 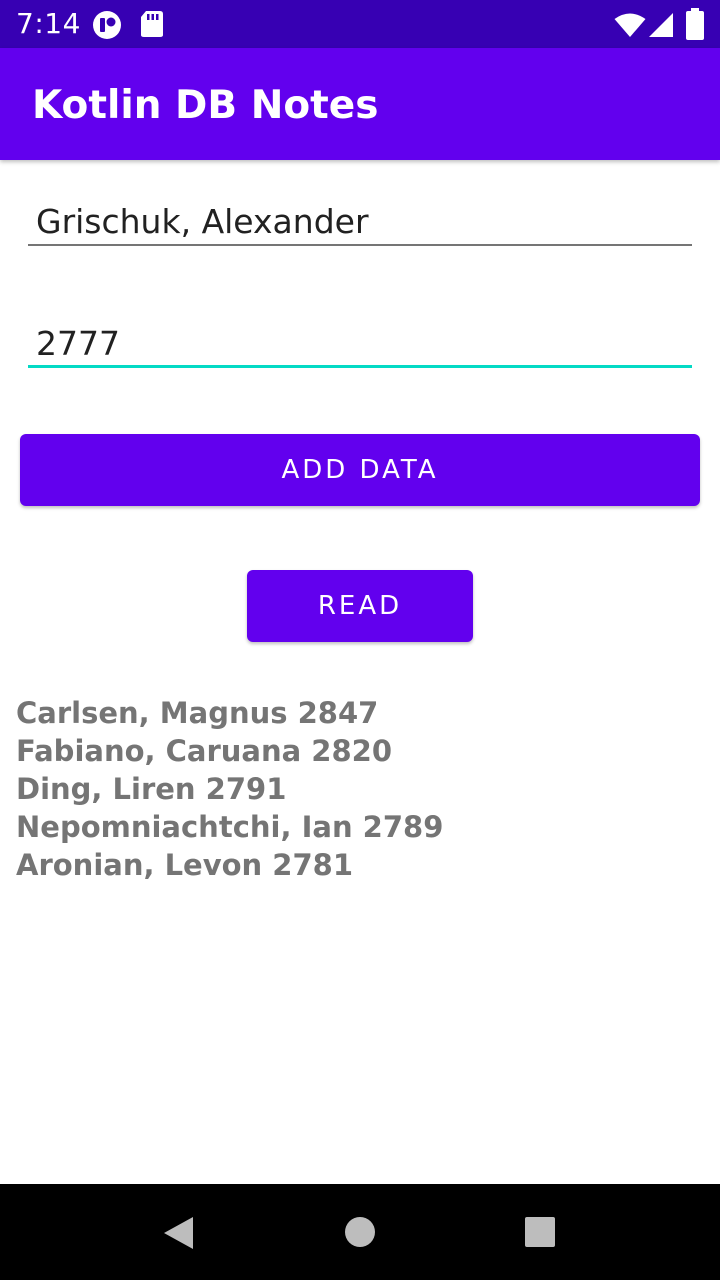 I want to click on add-data-button: ADD DATA, so click(x=360, y=470).